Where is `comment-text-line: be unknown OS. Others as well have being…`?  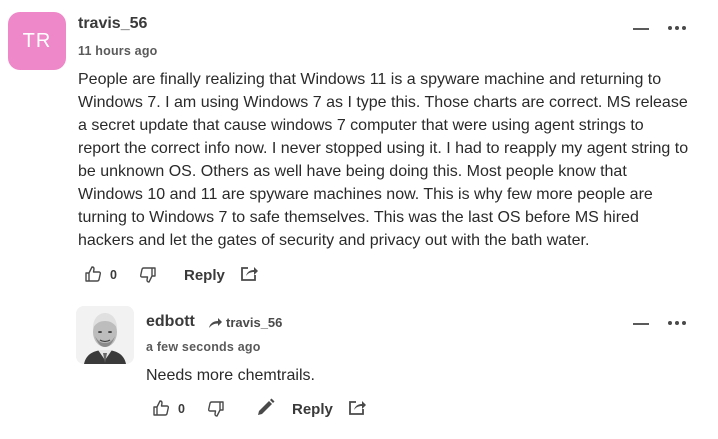 comment-text-line: be unknown OS. Others as well have being… is located at coordinates (352, 171).